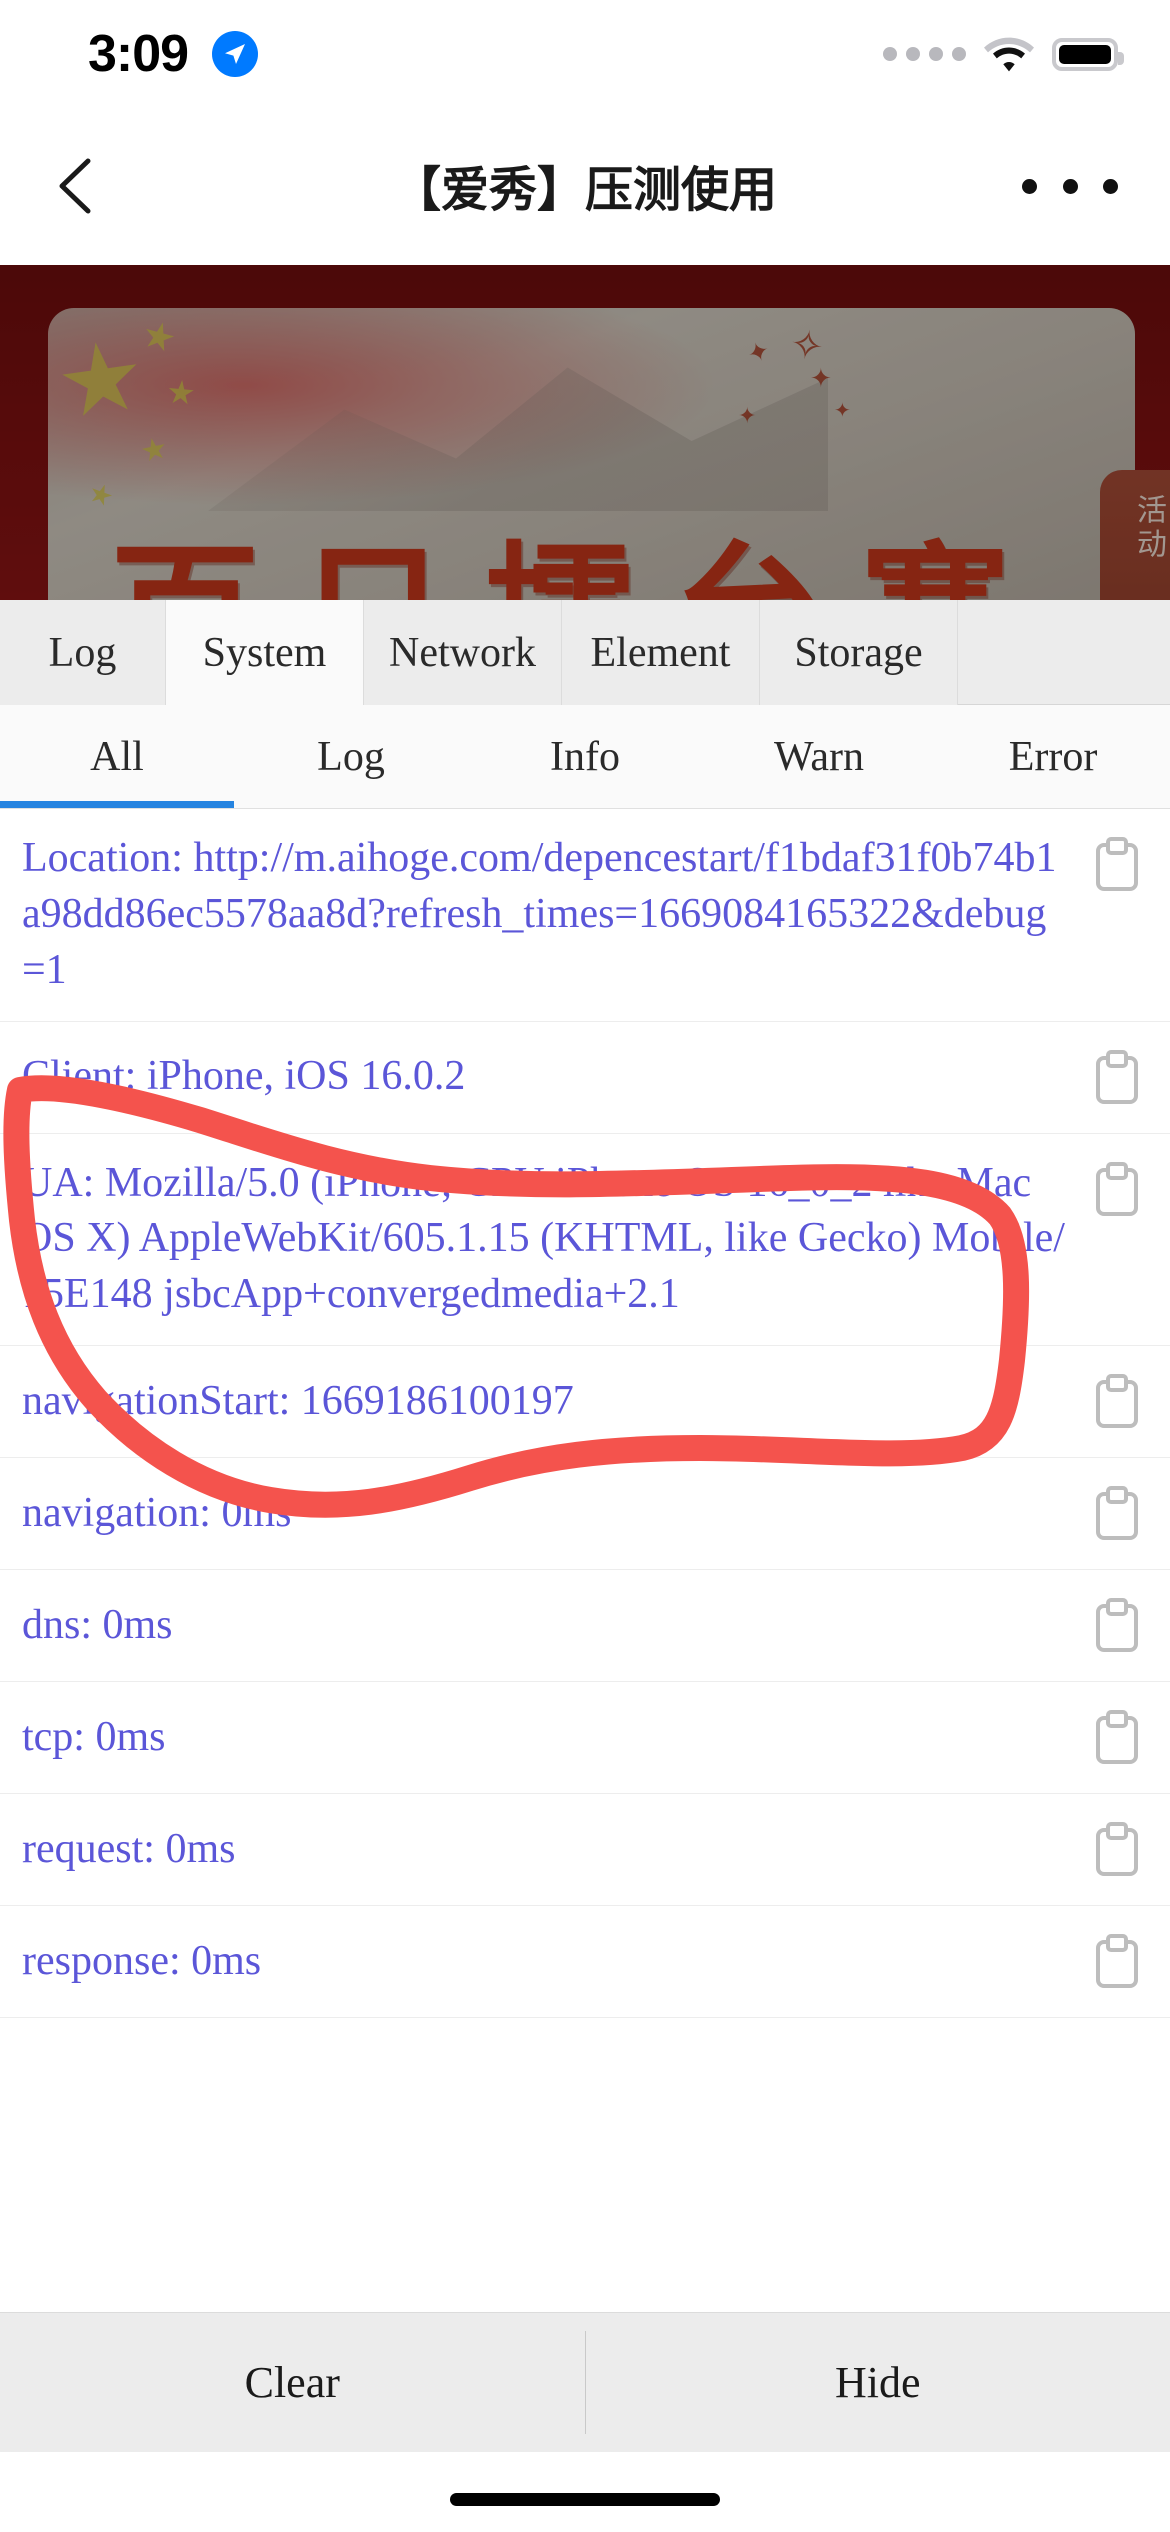  I want to click on filter-all: All, so click(117, 756).